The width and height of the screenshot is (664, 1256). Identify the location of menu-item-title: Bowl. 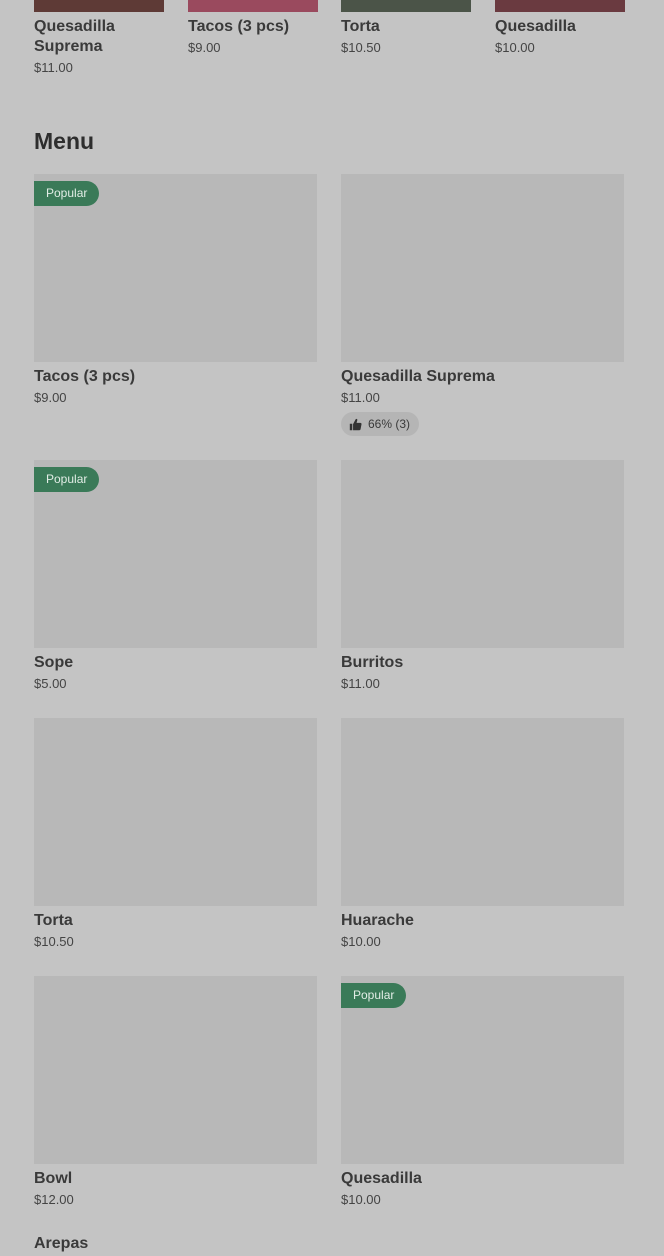
(53, 1178).